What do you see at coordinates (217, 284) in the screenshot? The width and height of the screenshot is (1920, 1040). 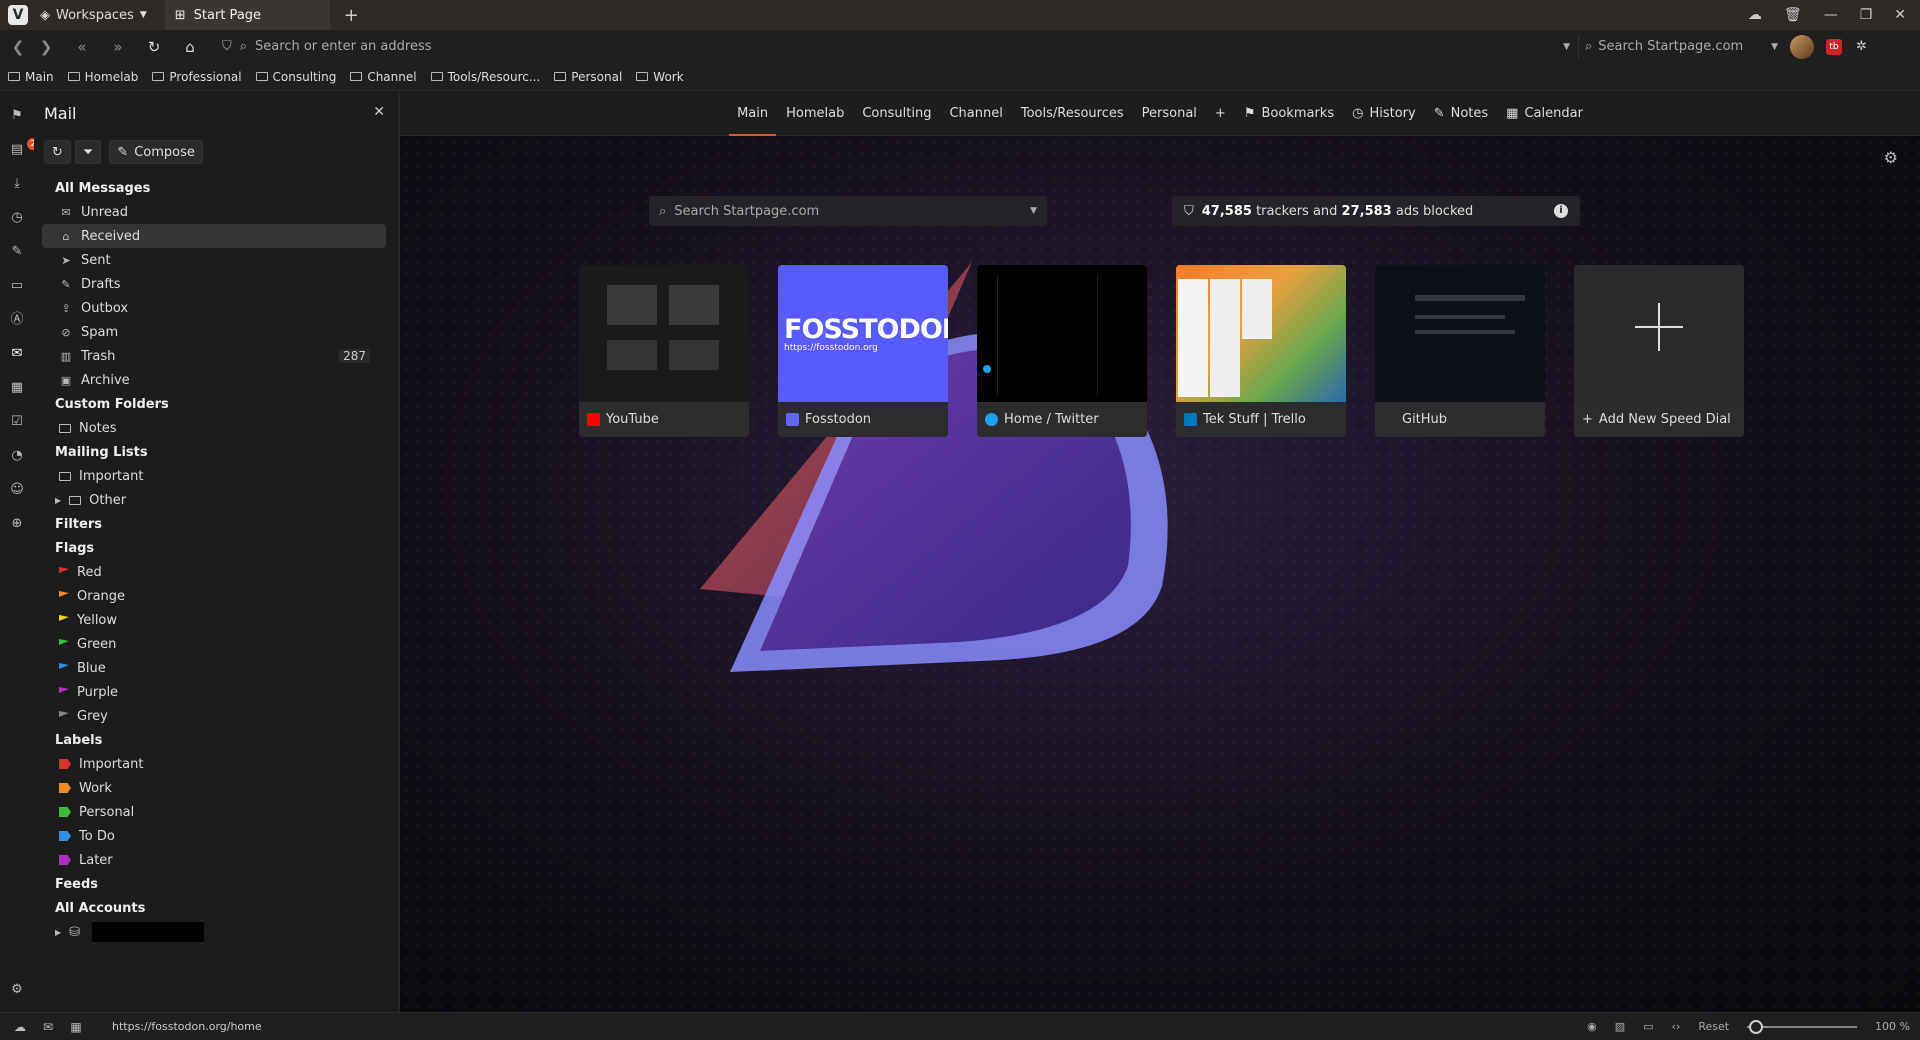 I see `folder-drafts: ✎ Drafts` at bounding box center [217, 284].